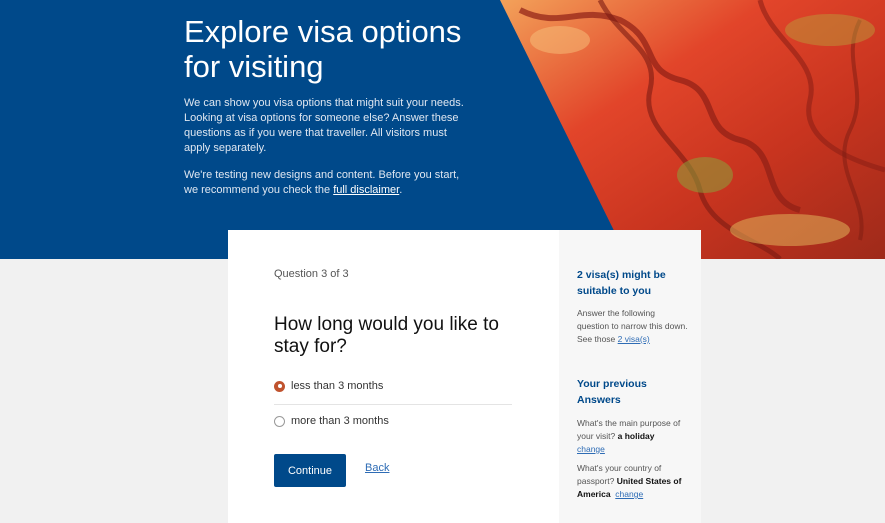  I want to click on change-purpose-link: change, so click(591, 449).